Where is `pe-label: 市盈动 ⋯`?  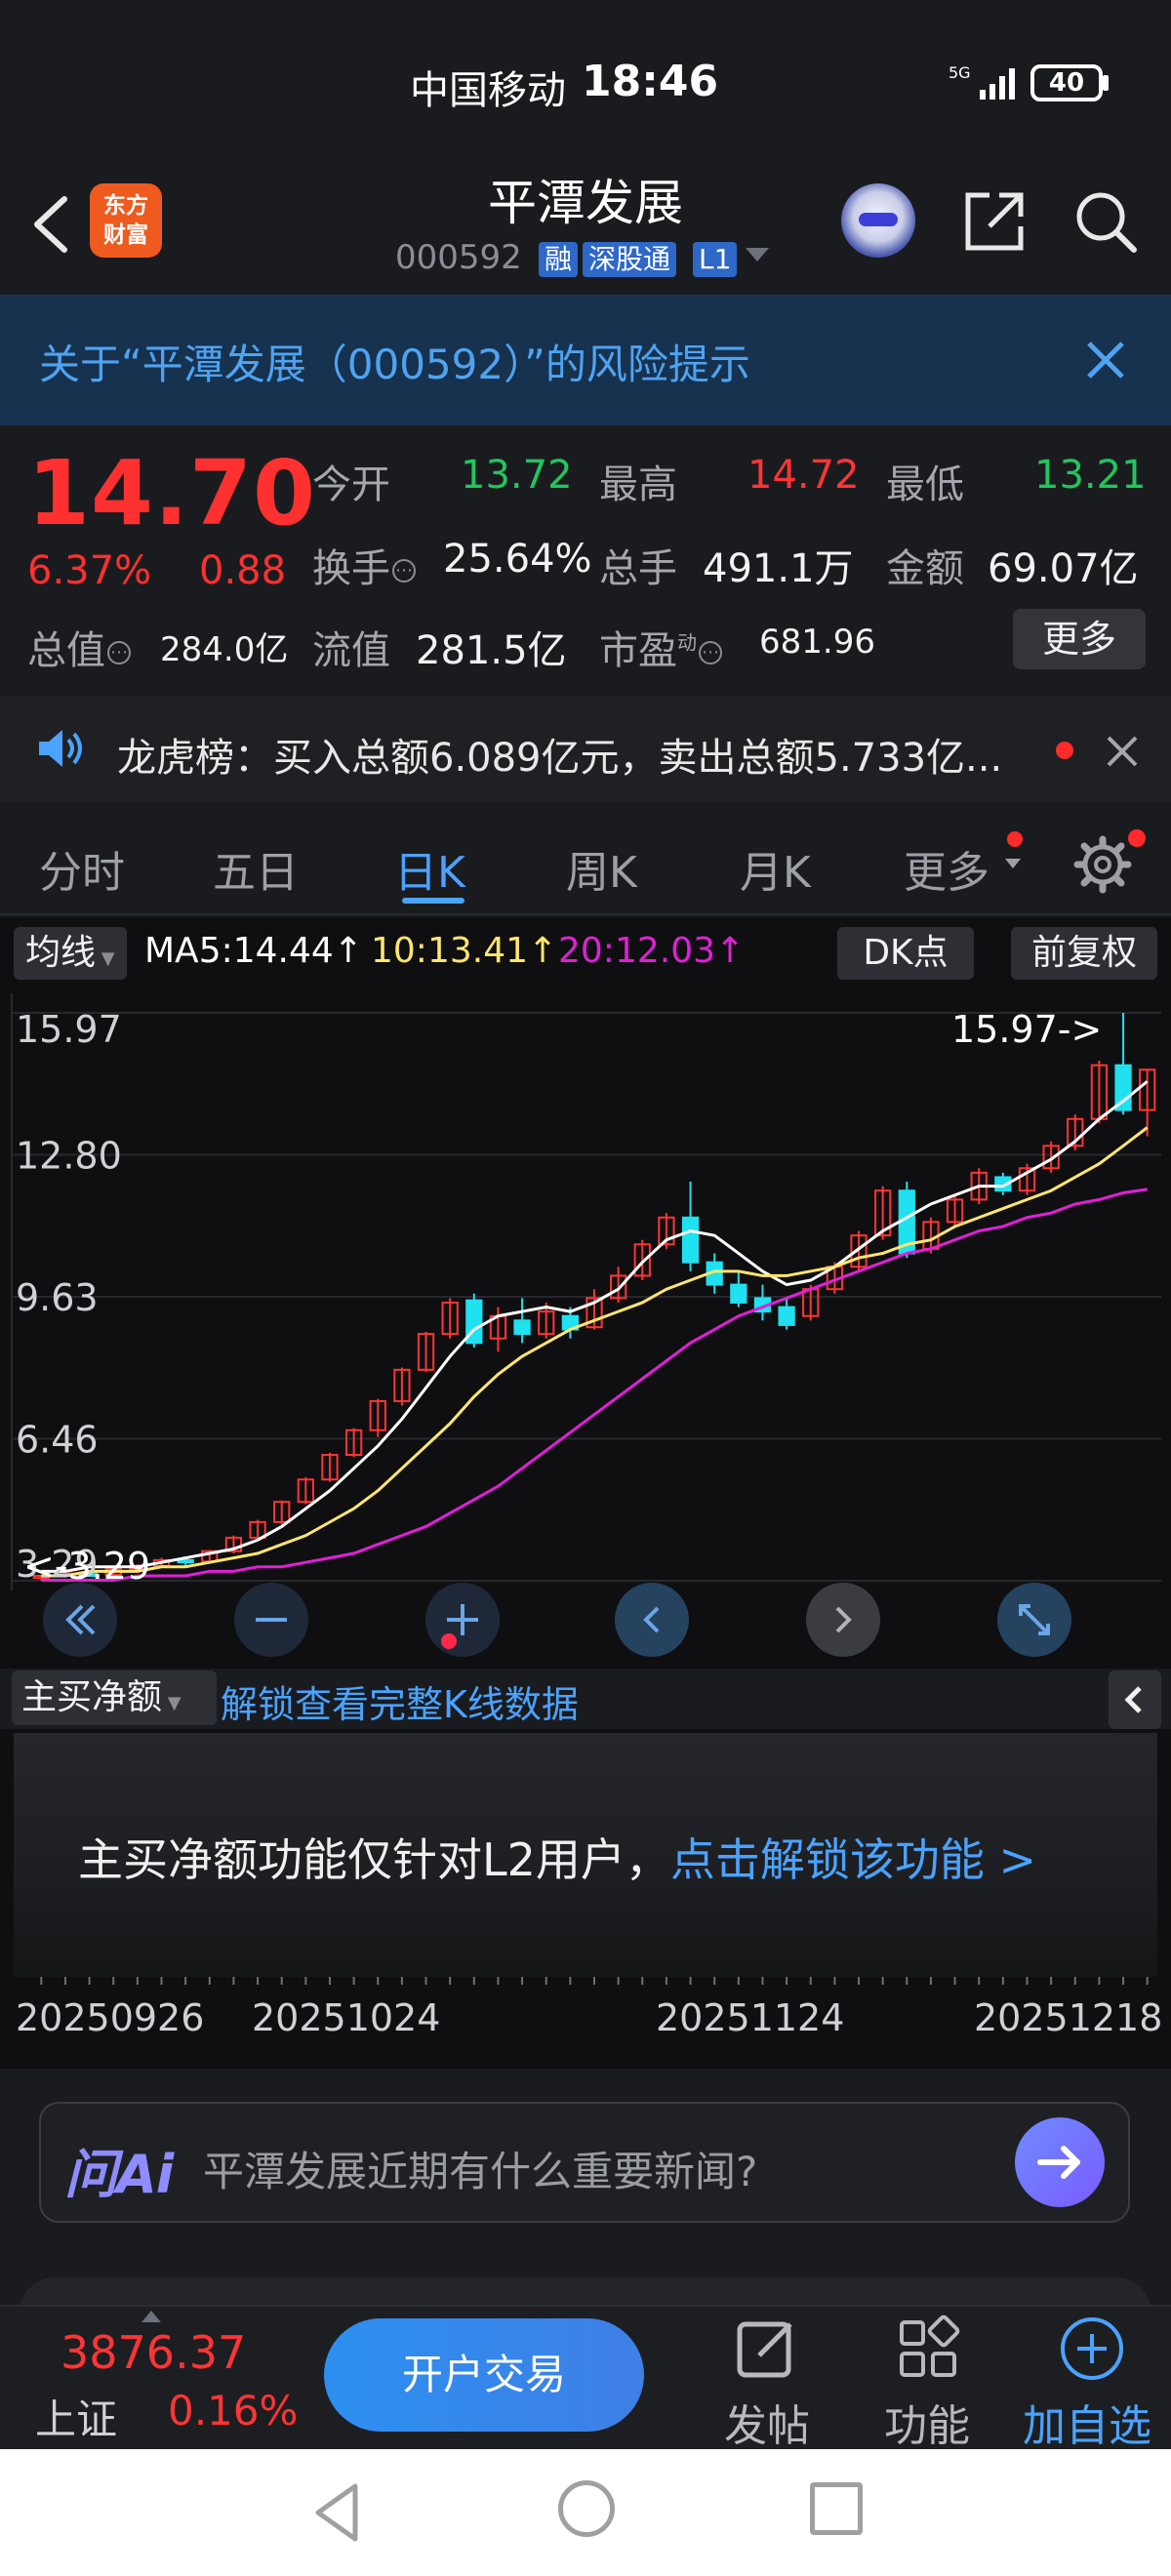 pe-label: 市盈动 ⋯ is located at coordinates (660, 647).